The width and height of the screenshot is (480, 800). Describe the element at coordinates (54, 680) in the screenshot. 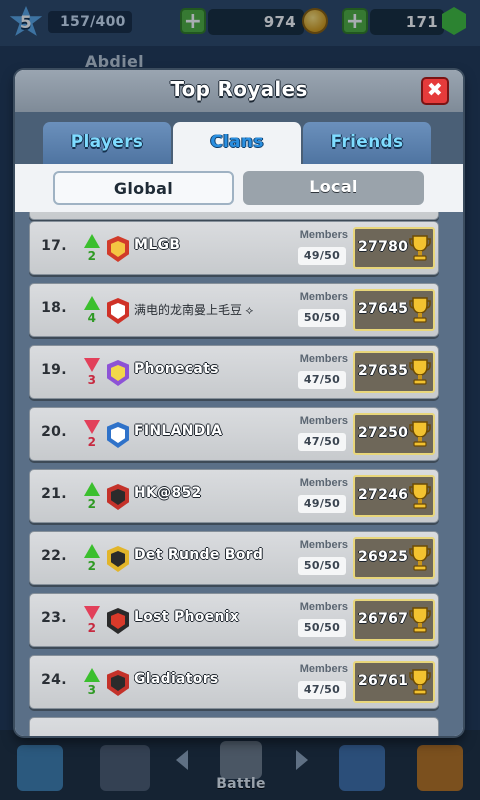

I see `rank-number: 24.` at that location.